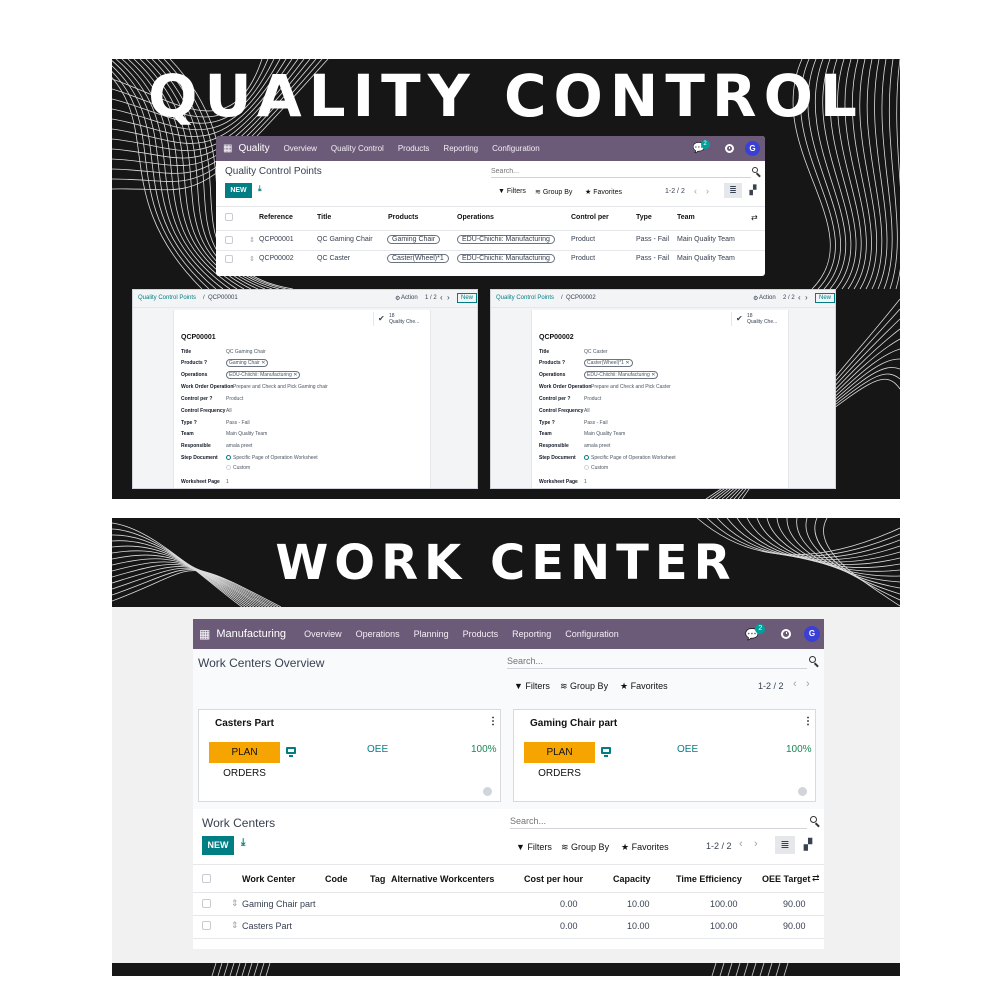 The width and height of the screenshot is (1000, 1000). Describe the element at coordinates (512, 191) in the screenshot. I see `filters-button: ▼ Filters` at that location.